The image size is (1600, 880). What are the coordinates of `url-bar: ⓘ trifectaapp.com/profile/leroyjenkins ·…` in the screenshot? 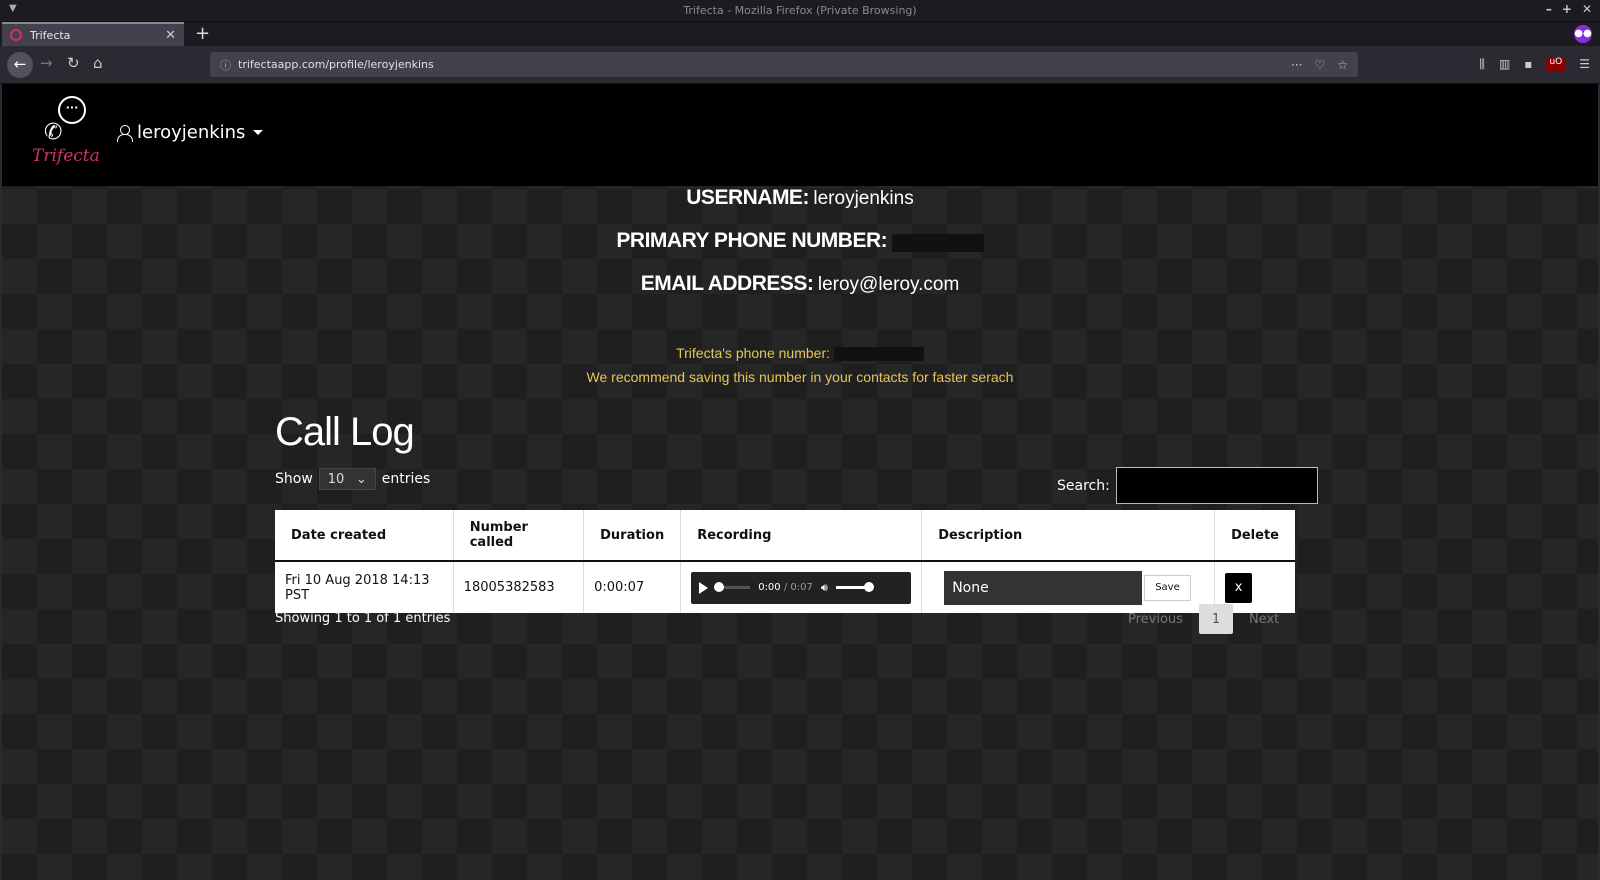 It's located at (784, 64).